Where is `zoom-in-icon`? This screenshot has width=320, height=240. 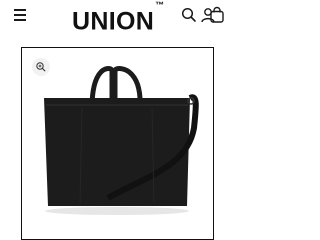 zoom-in-icon is located at coordinates (41, 67).